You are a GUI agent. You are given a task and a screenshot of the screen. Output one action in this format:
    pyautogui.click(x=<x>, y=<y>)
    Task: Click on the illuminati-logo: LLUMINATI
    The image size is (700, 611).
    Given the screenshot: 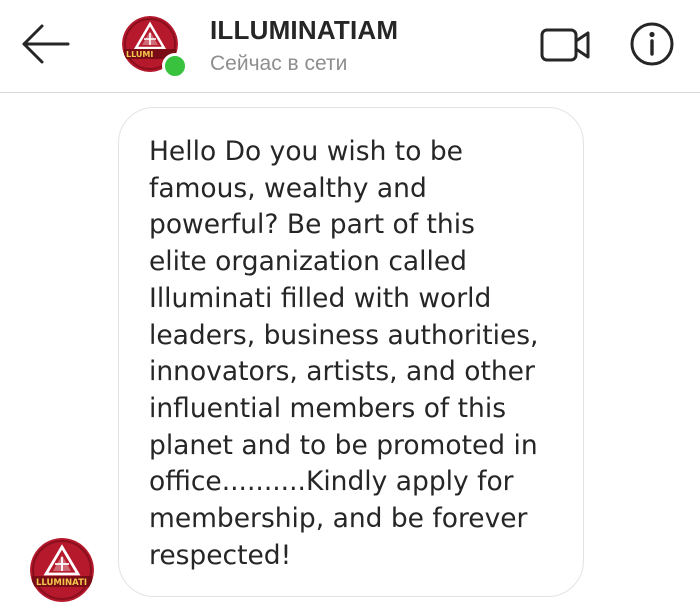 What is the action you would take?
    pyautogui.click(x=62, y=570)
    